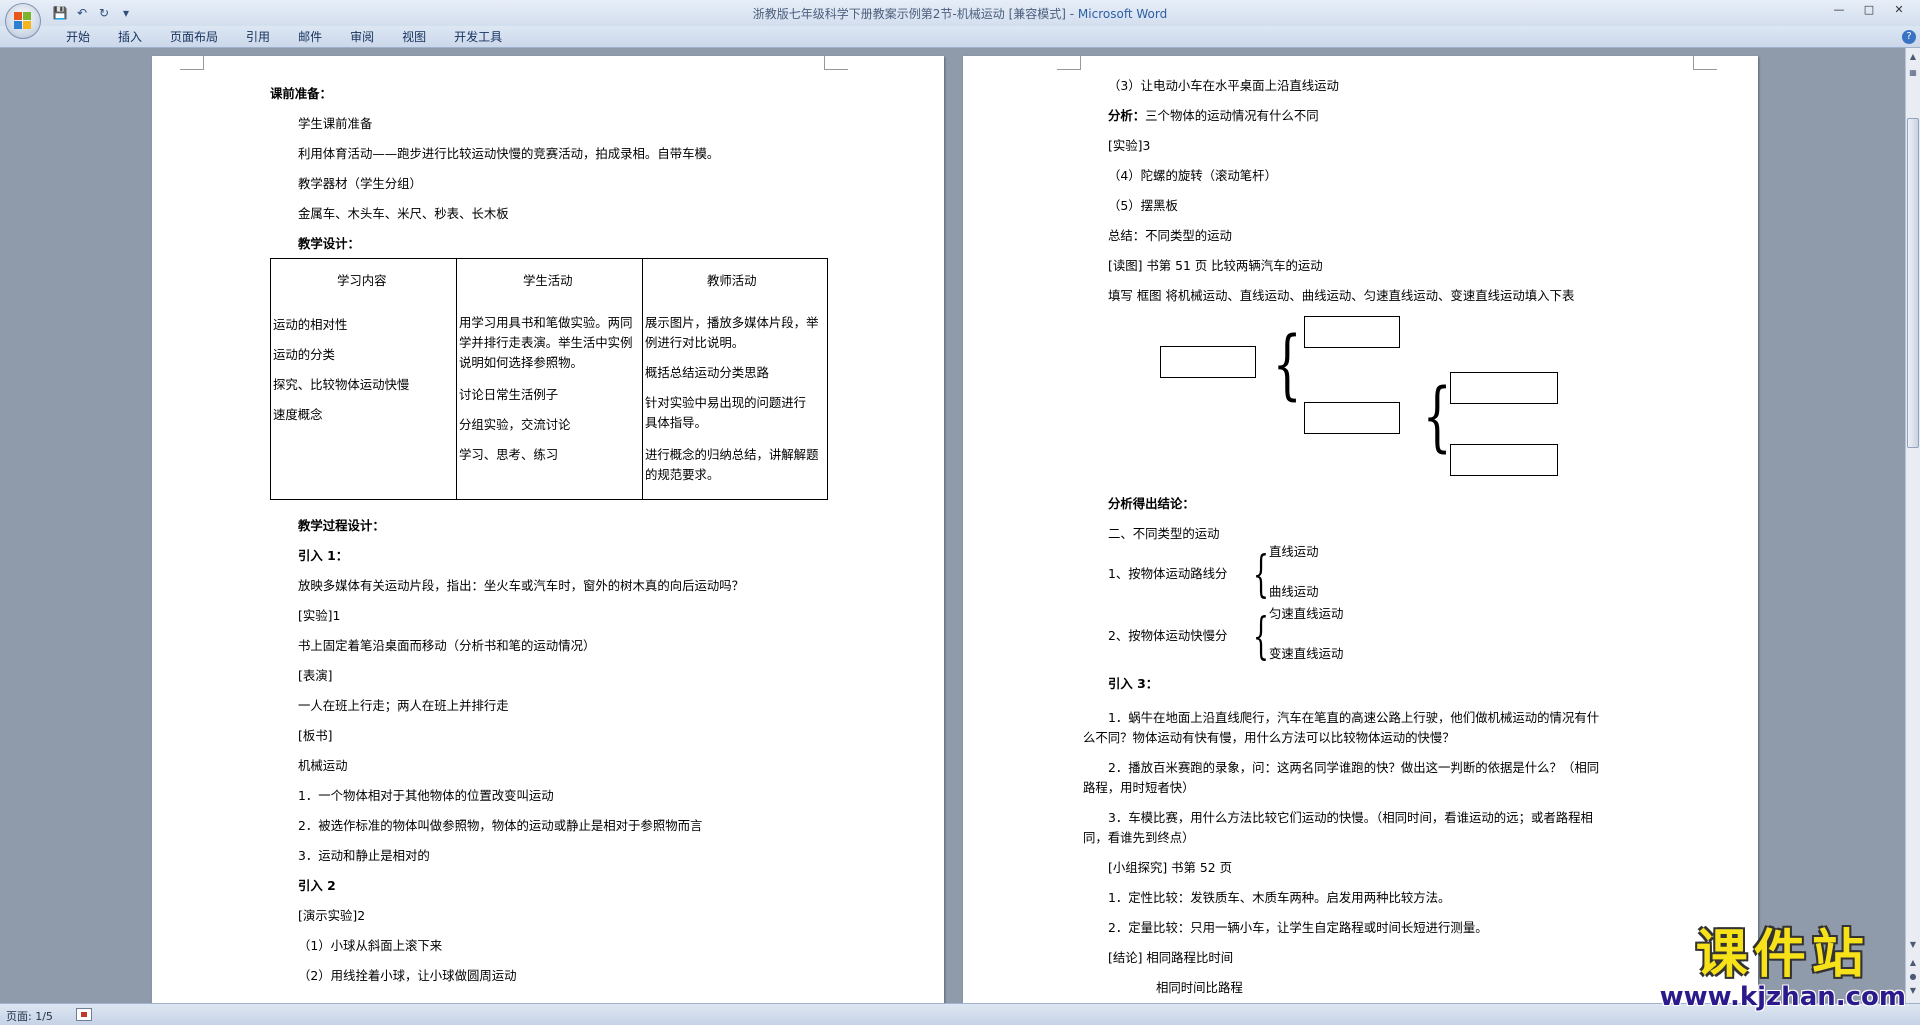  Describe the element at coordinates (194, 37) in the screenshot. I see `tab-page-layout: 页面布局` at that location.